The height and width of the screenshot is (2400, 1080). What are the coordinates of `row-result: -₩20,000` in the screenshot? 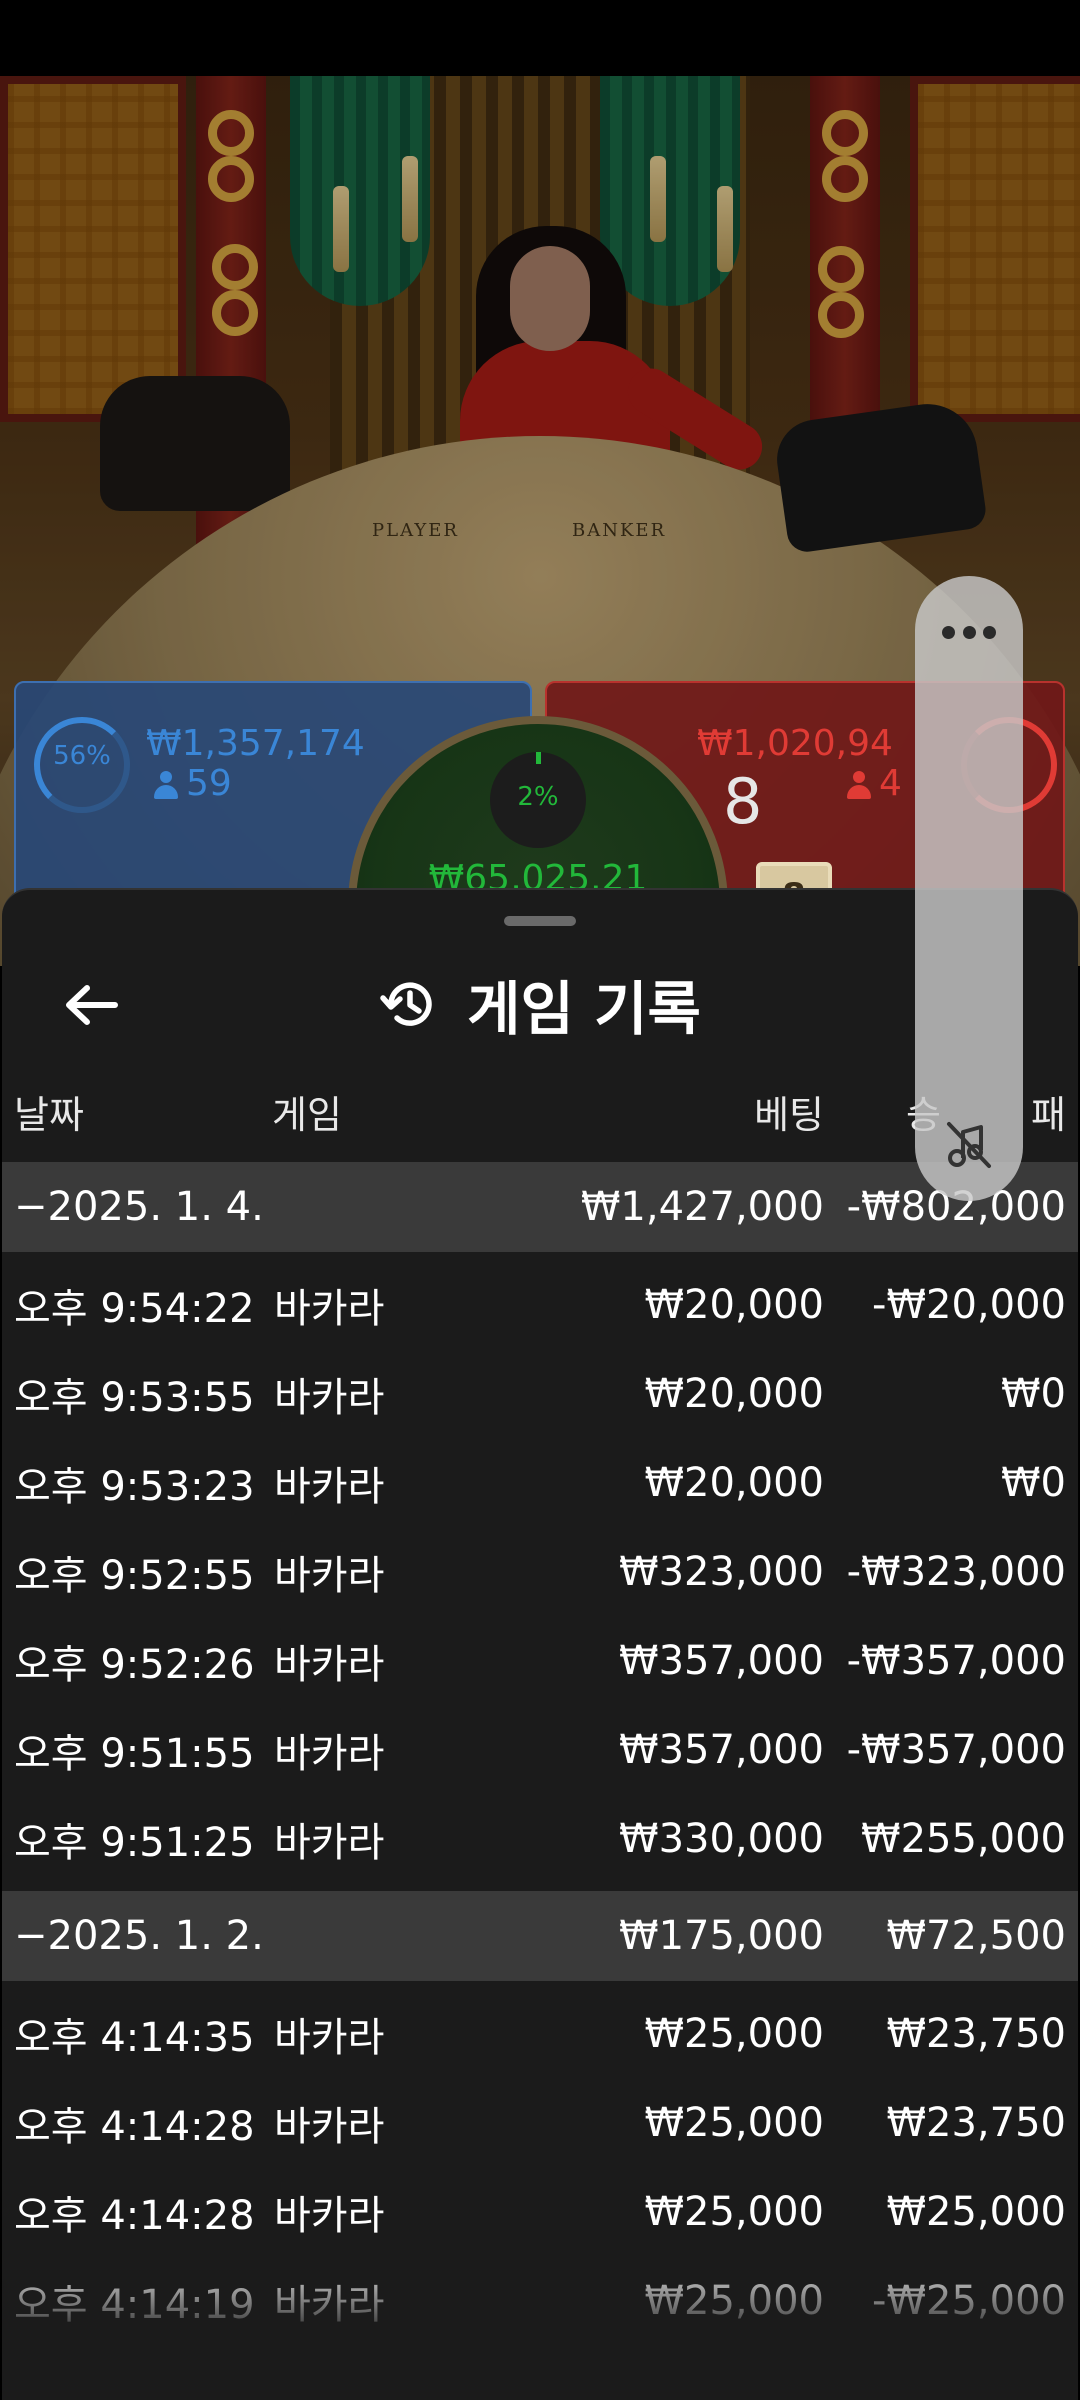 It's located at (969, 1304).